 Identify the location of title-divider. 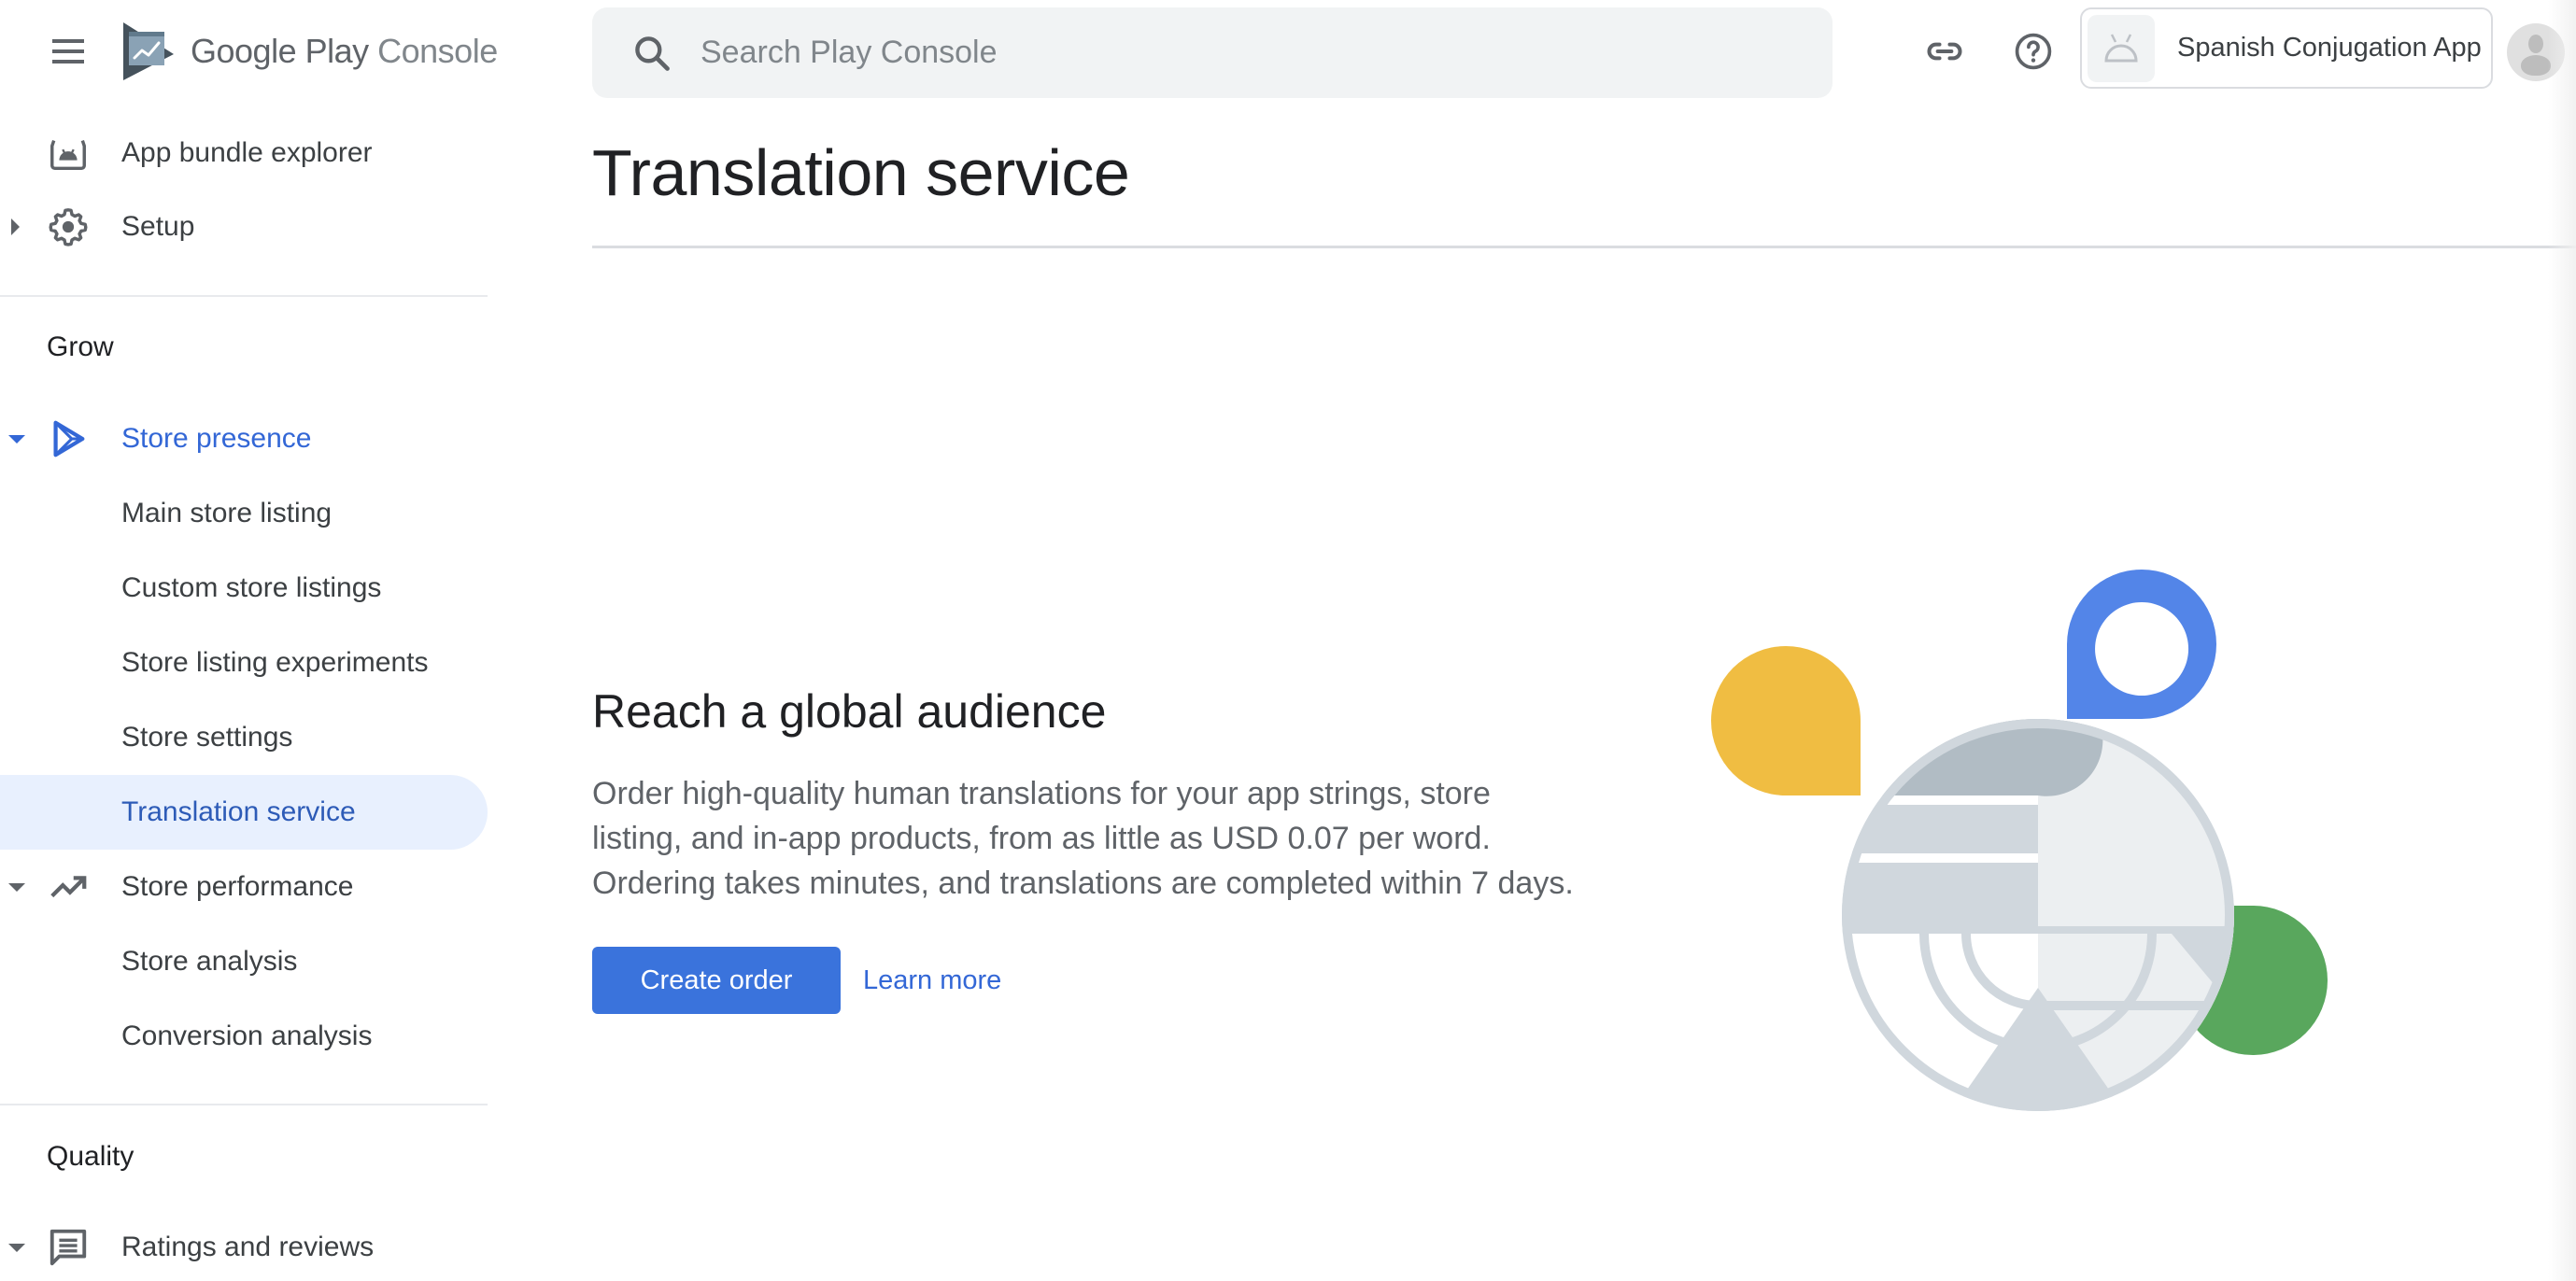
(1584, 247).